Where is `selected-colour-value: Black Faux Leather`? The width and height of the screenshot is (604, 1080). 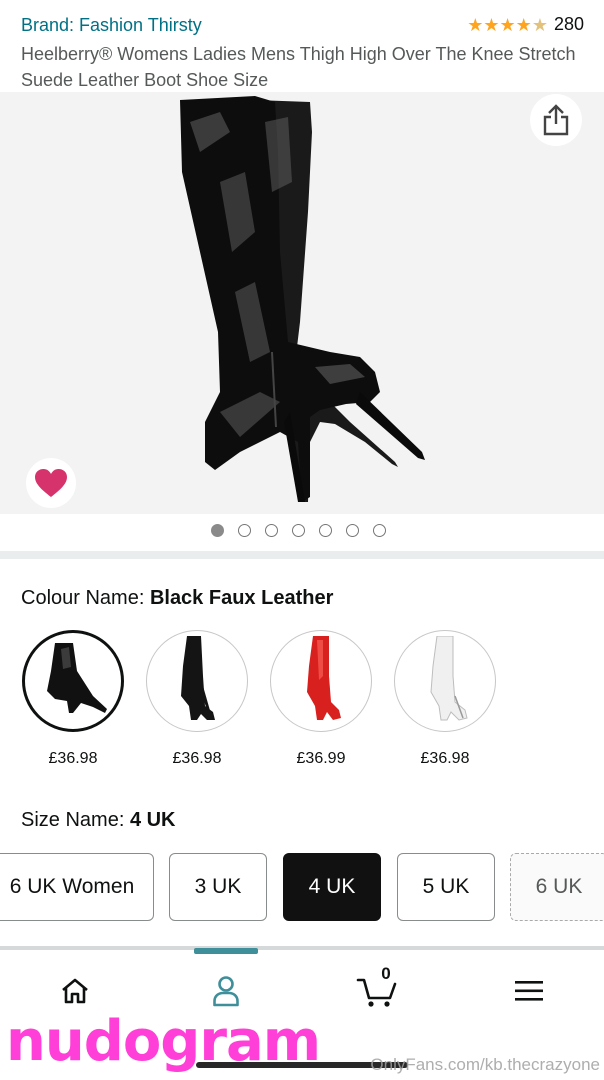 selected-colour-value: Black Faux Leather is located at coordinates (241, 598).